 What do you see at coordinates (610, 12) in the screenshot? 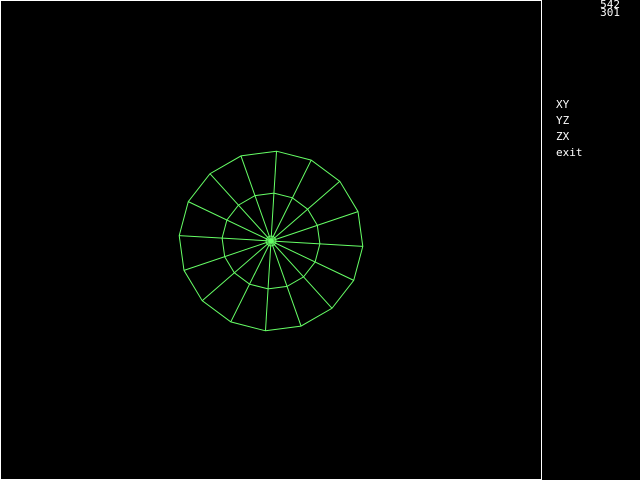
I see `cursor-y-readout: 301` at bounding box center [610, 12].